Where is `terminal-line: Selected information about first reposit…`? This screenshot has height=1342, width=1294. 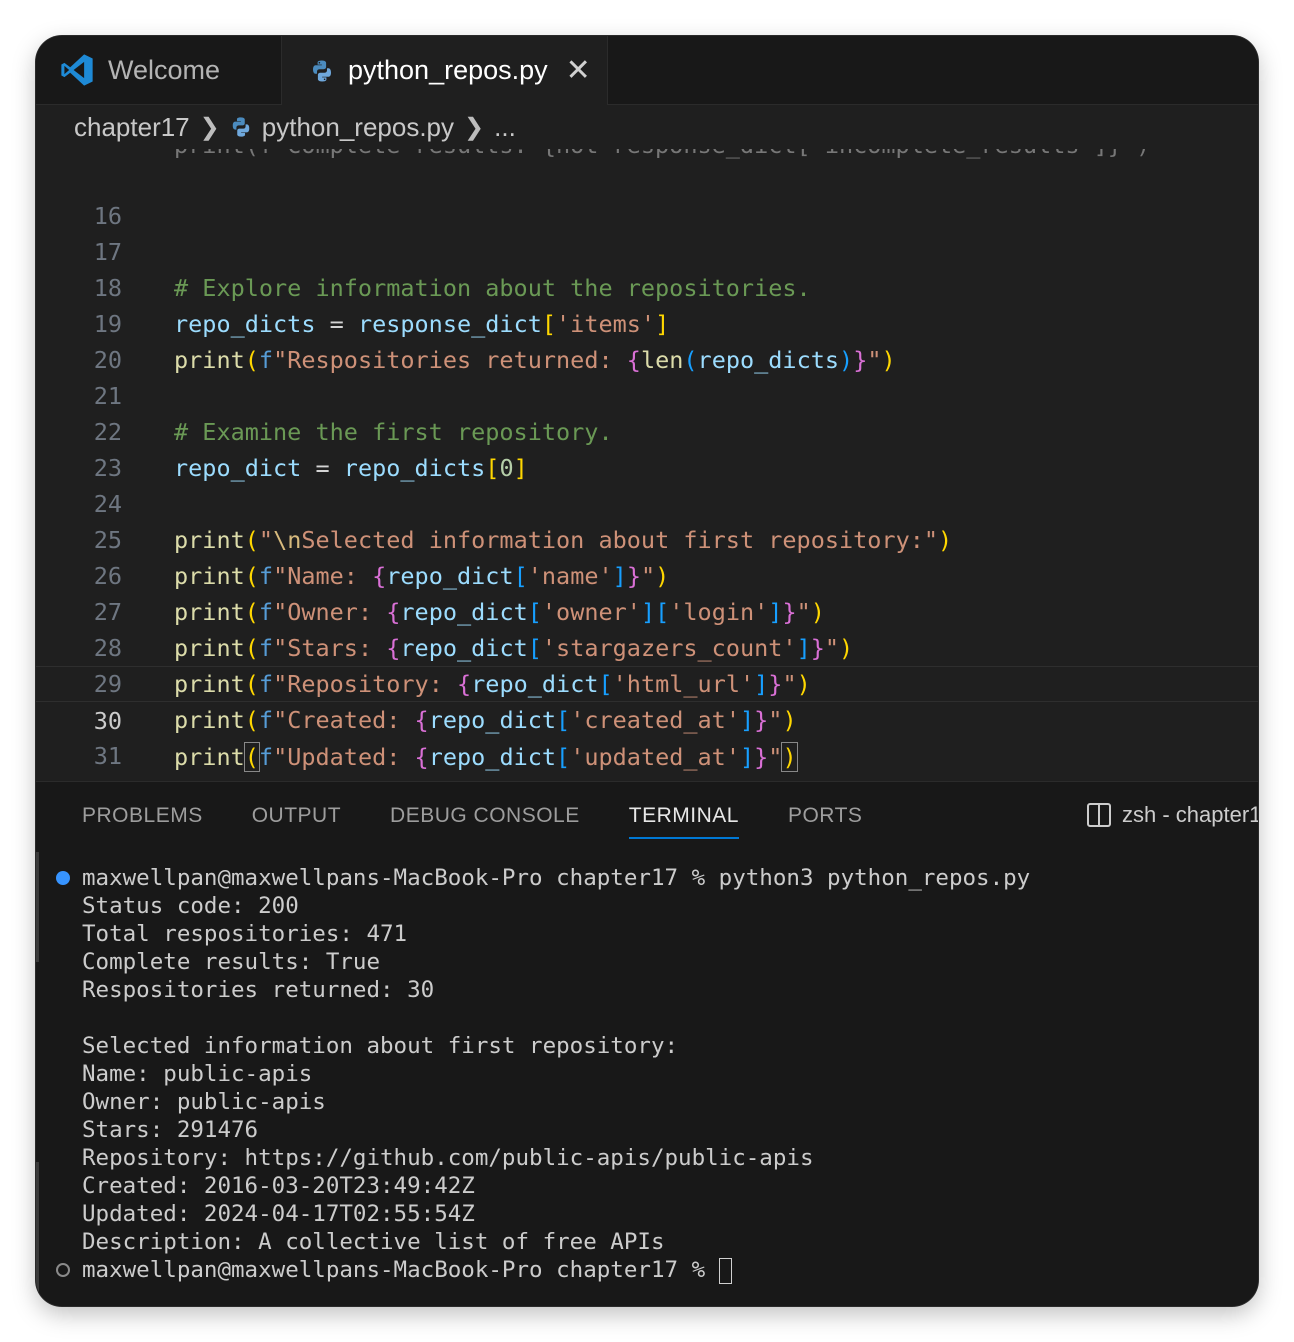
terminal-line: Selected information about first reposit… is located at coordinates (380, 1046).